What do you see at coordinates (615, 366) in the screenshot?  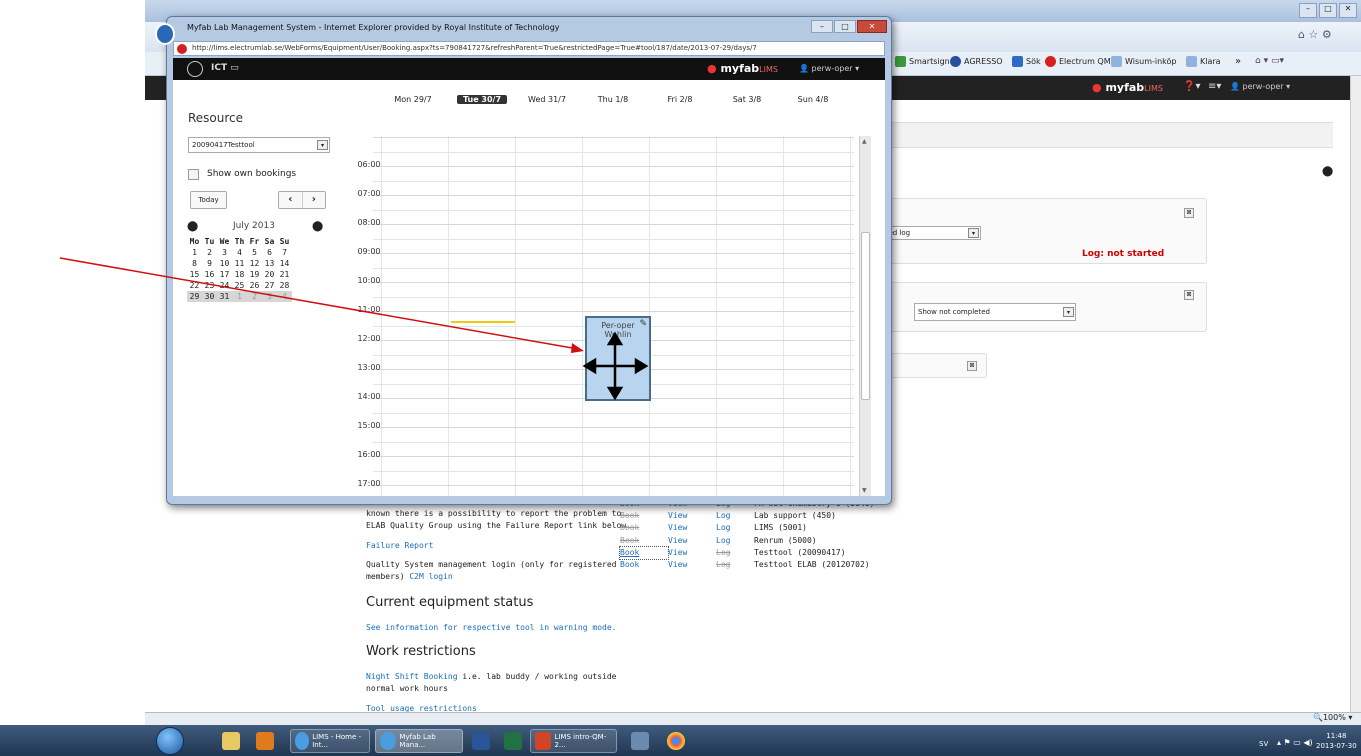 I see `move-cursor-icon` at bounding box center [615, 366].